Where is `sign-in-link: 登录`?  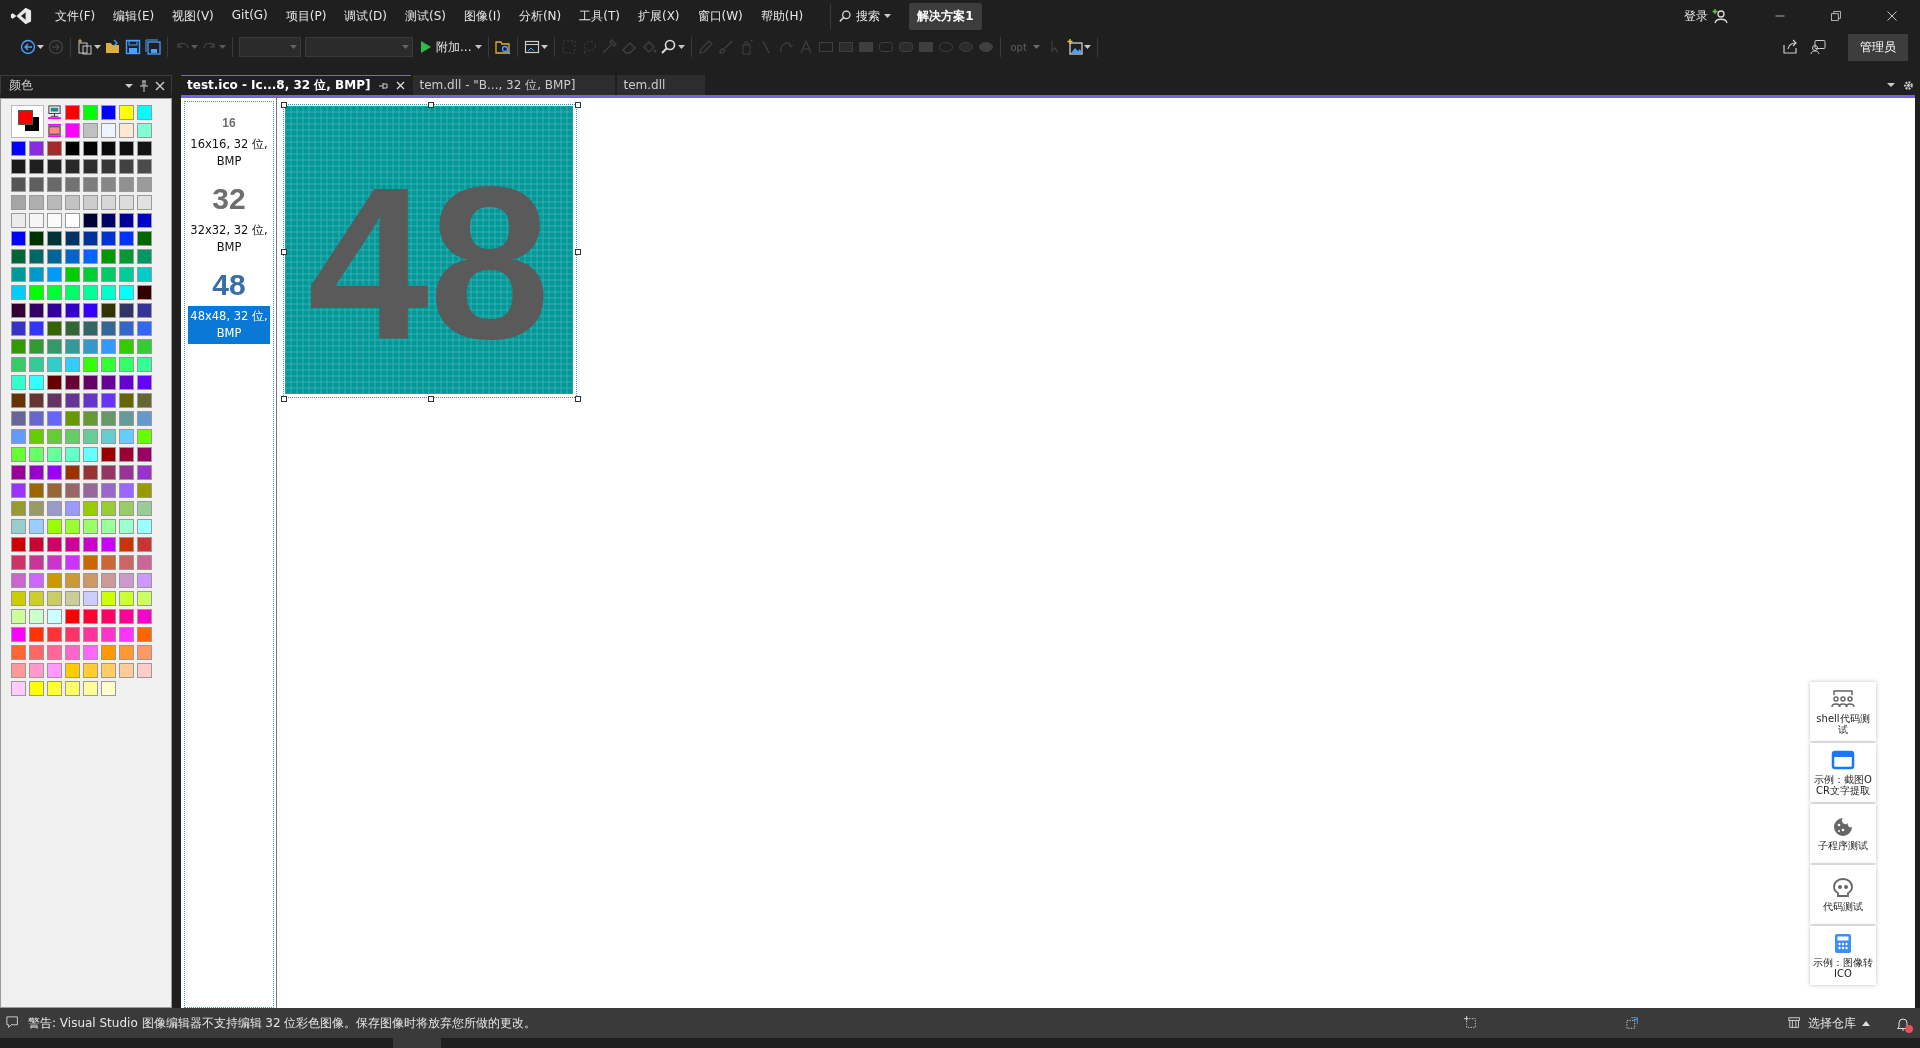 sign-in-link: 登录 is located at coordinates (1696, 16).